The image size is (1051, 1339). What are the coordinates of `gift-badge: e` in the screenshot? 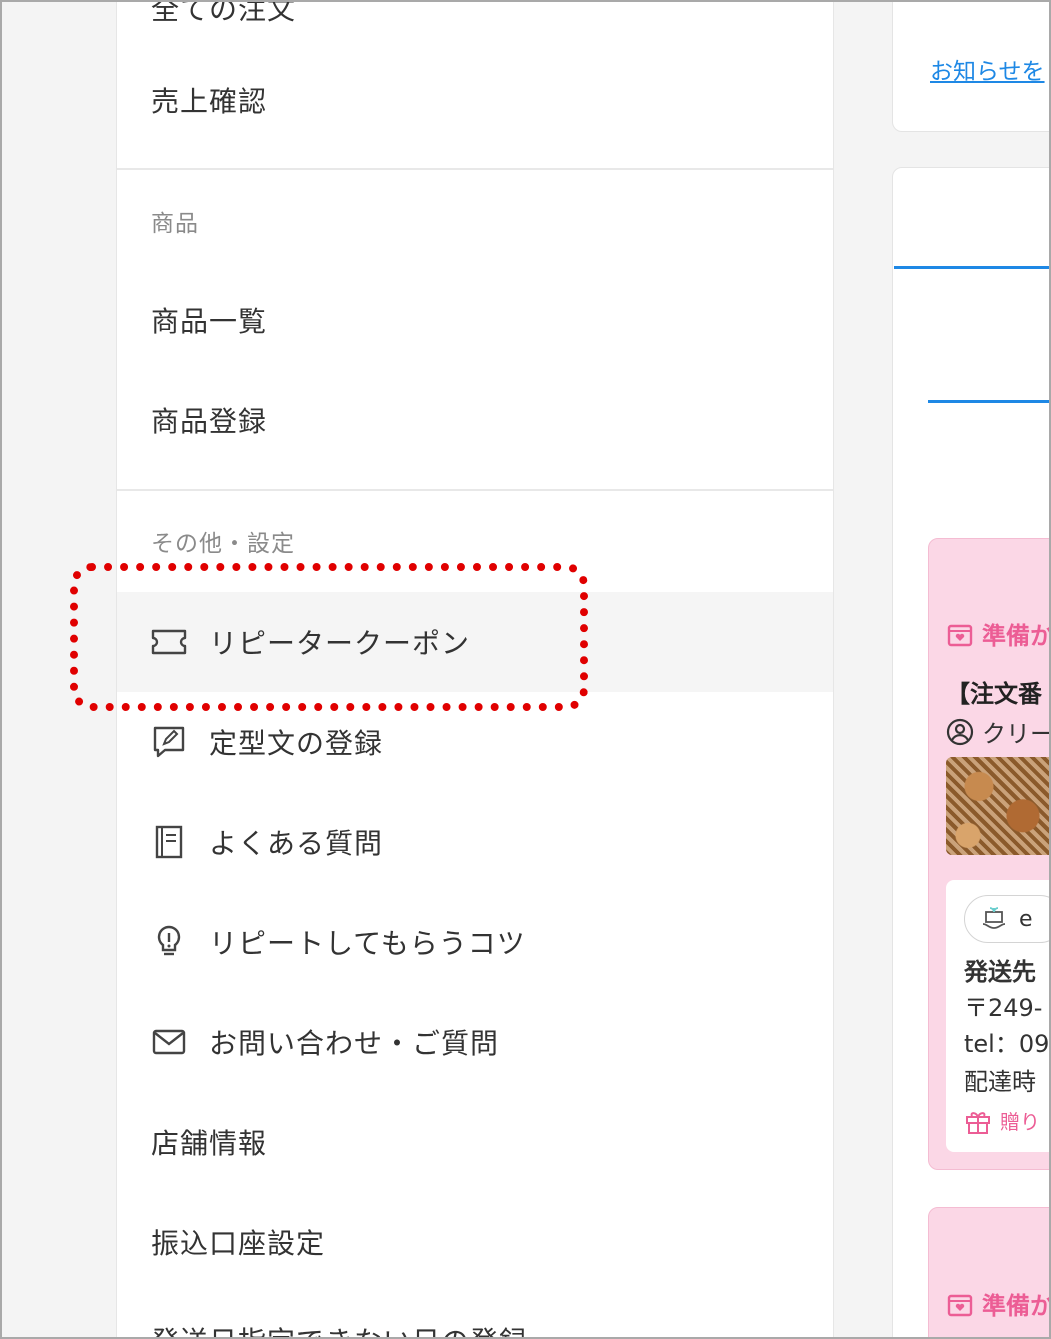 It's located at (1006, 919).